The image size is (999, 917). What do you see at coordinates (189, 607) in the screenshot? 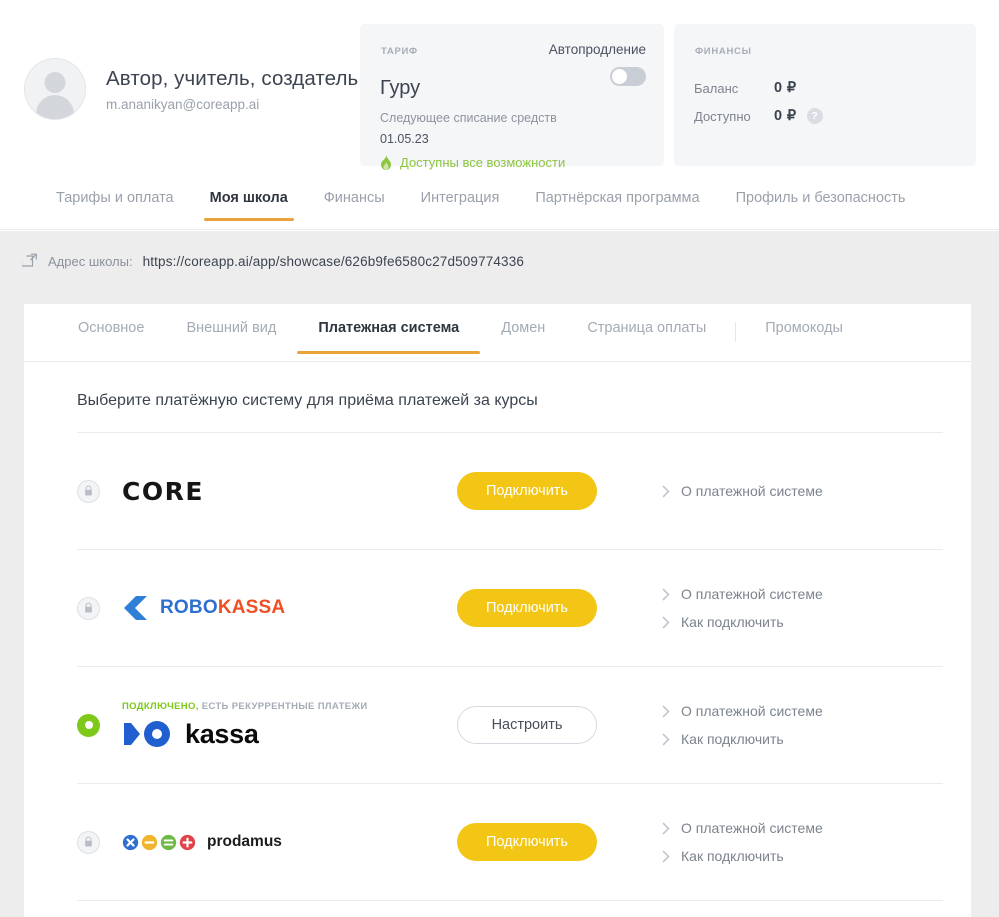
I see `robokassa-logo-primary: ROBO` at bounding box center [189, 607].